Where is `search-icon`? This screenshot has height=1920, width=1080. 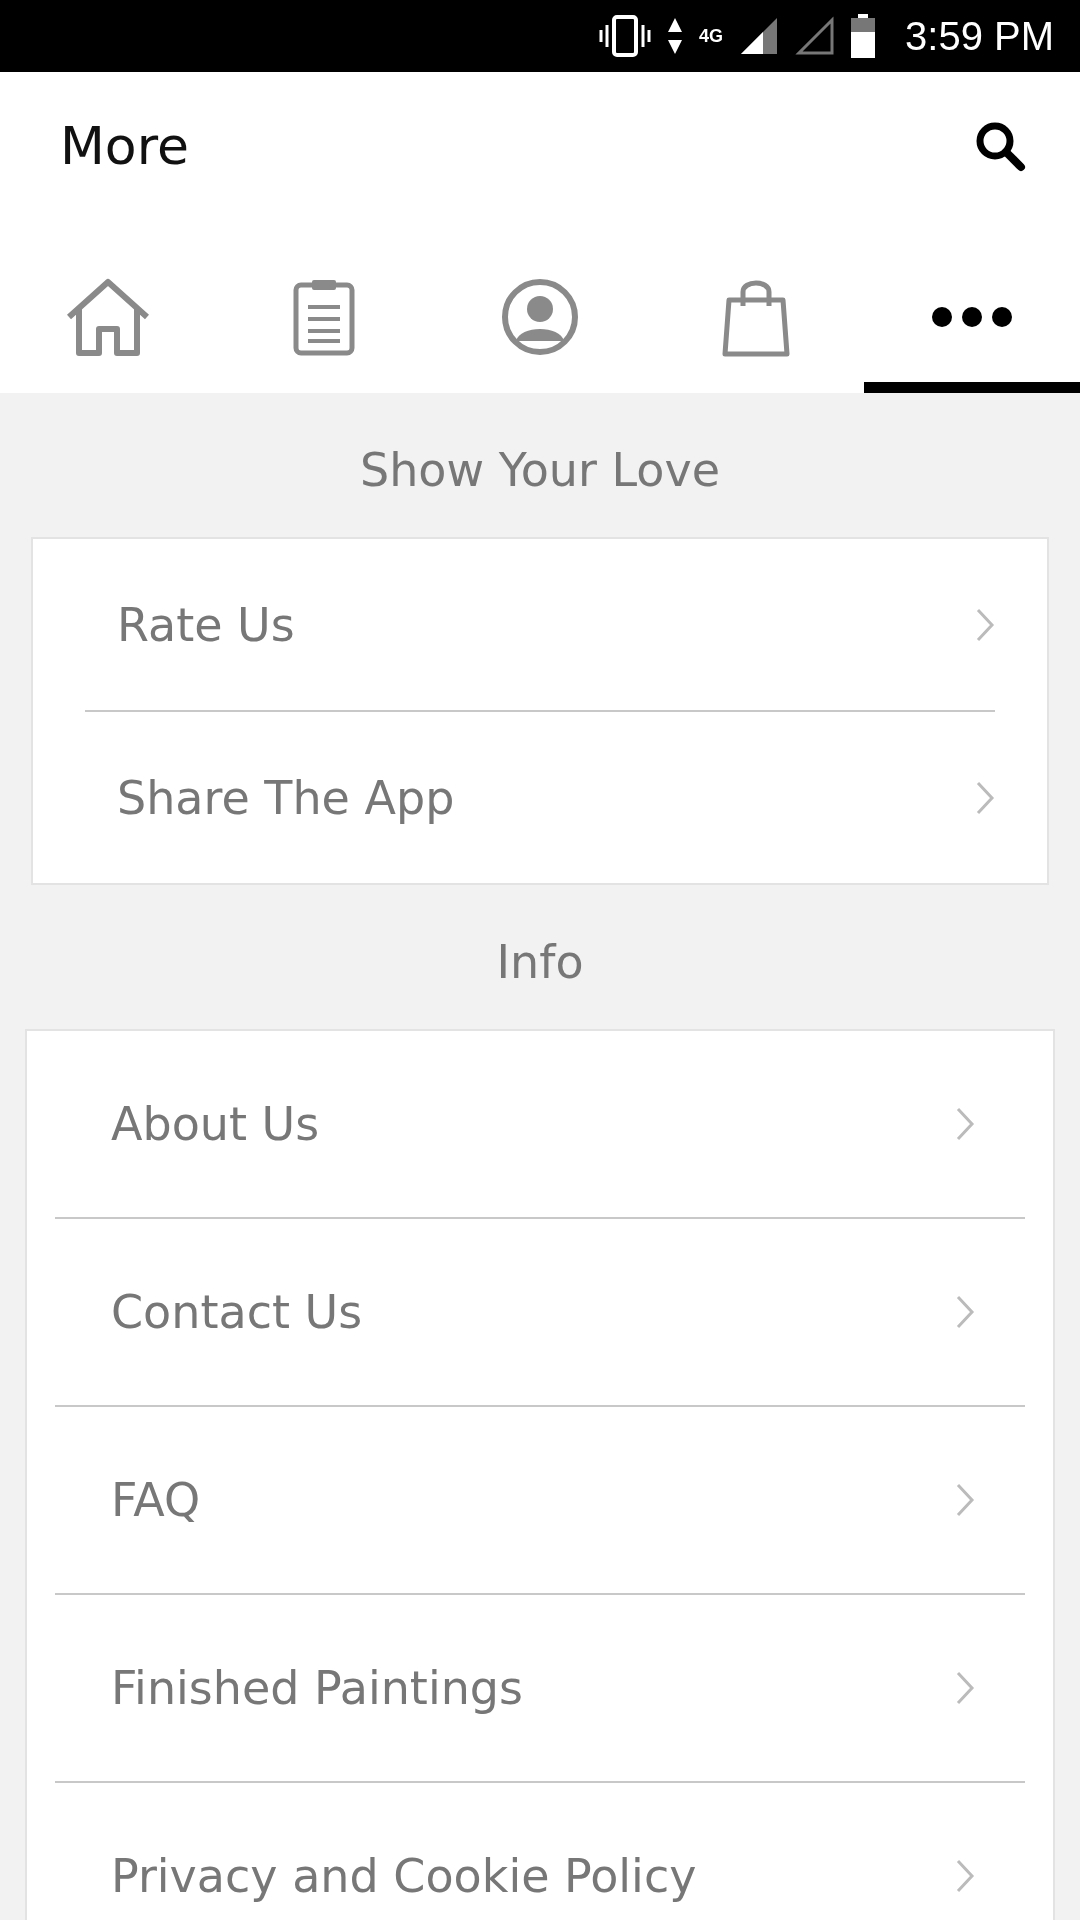 search-icon is located at coordinates (1000, 146).